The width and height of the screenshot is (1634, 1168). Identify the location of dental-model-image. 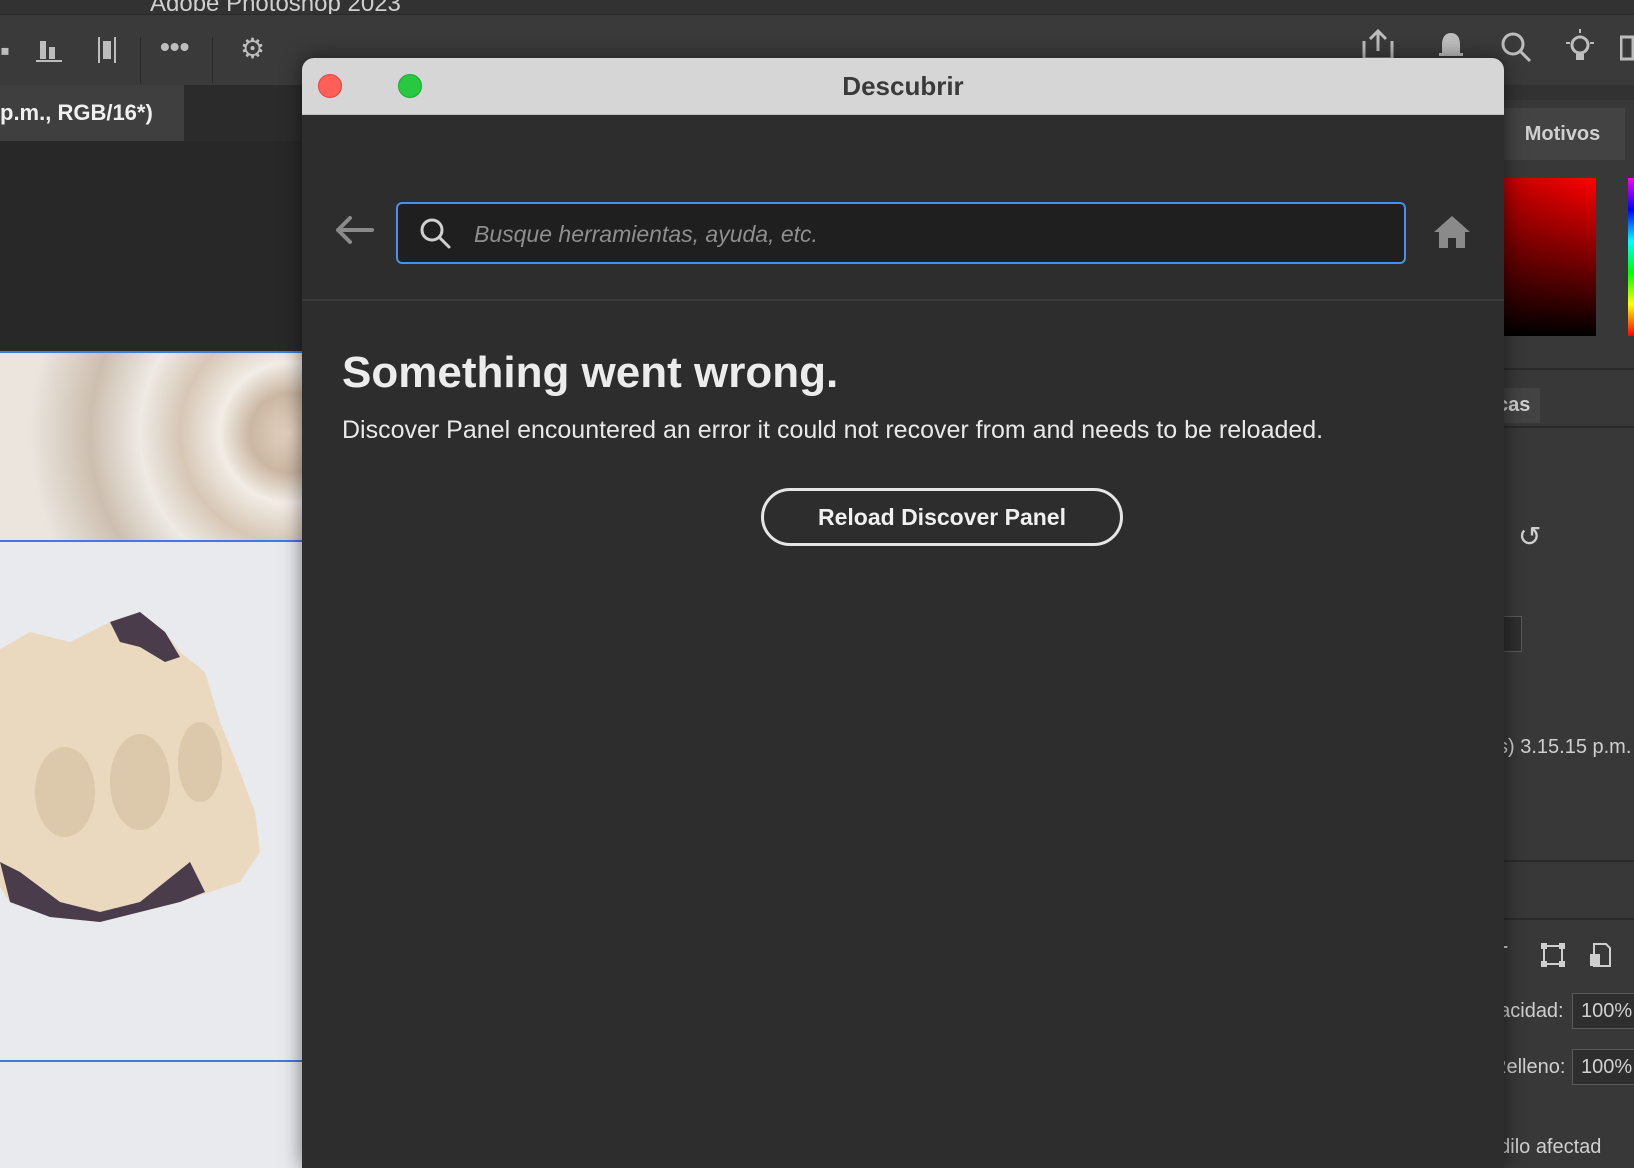
(130, 767).